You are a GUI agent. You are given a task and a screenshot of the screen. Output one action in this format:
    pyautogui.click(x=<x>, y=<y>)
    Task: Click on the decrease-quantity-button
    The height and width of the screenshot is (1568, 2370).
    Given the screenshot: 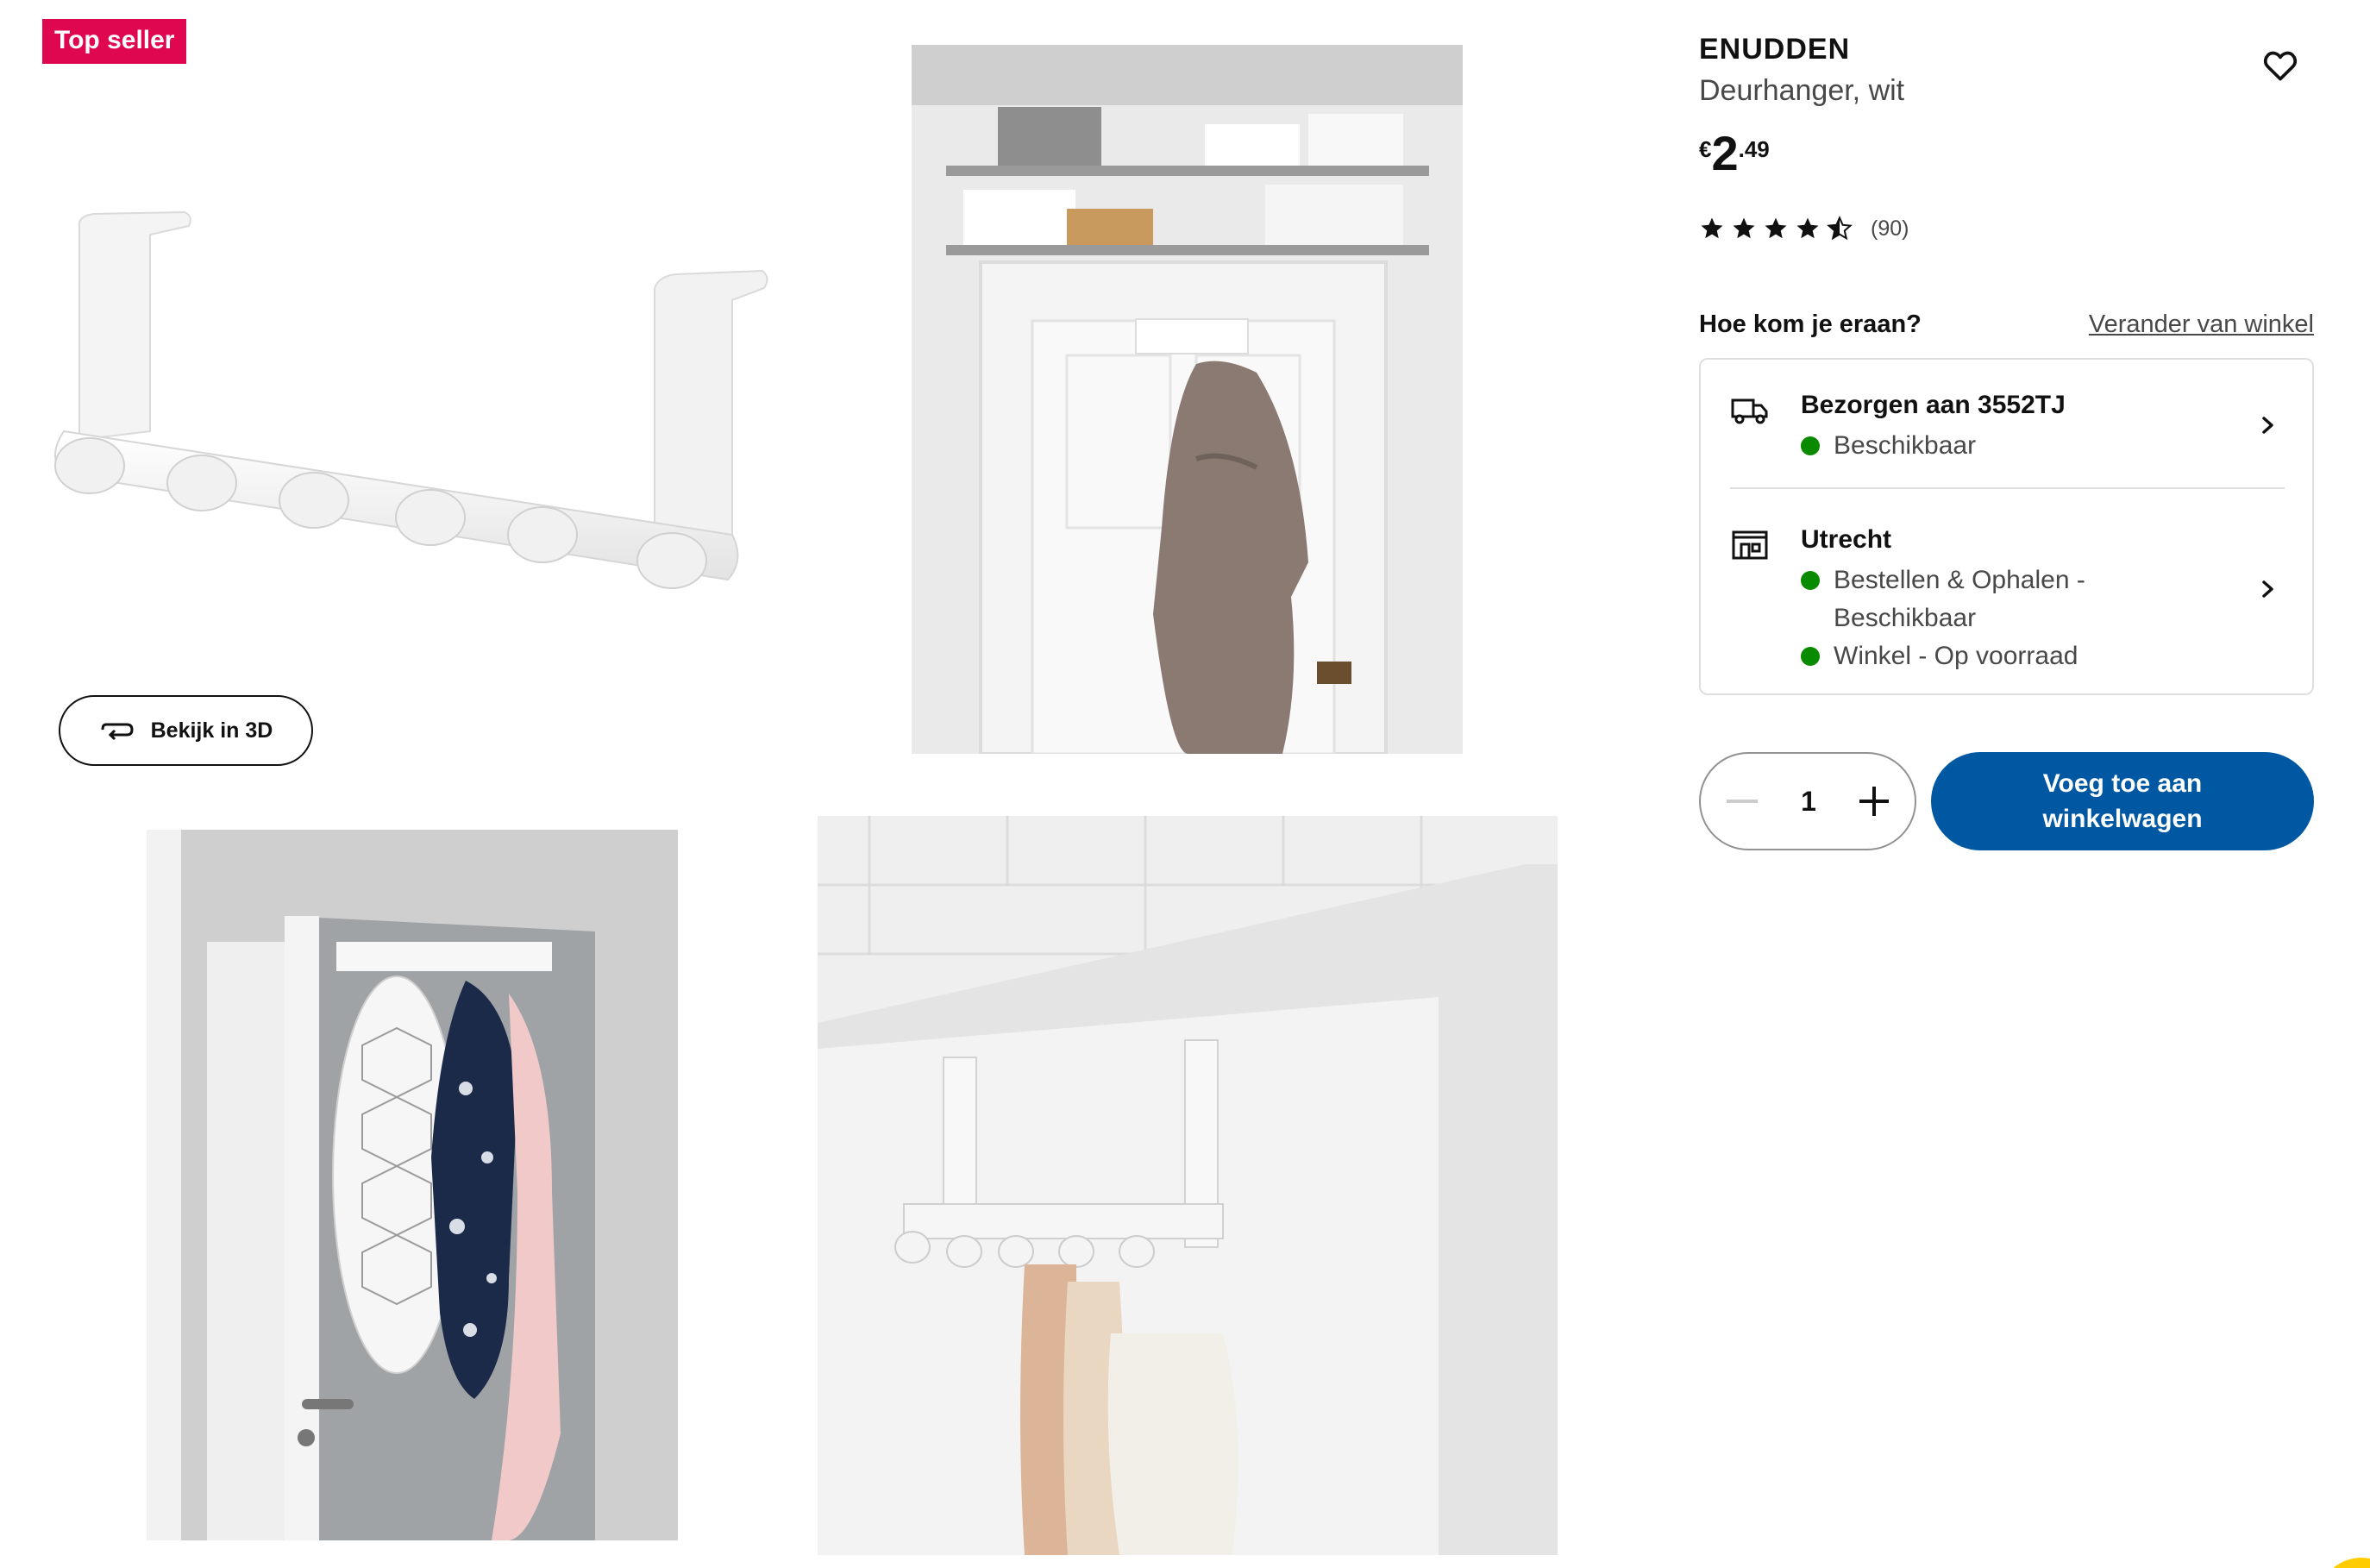 What is the action you would take?
    pyautogui.click(x=1742, y=801)
    